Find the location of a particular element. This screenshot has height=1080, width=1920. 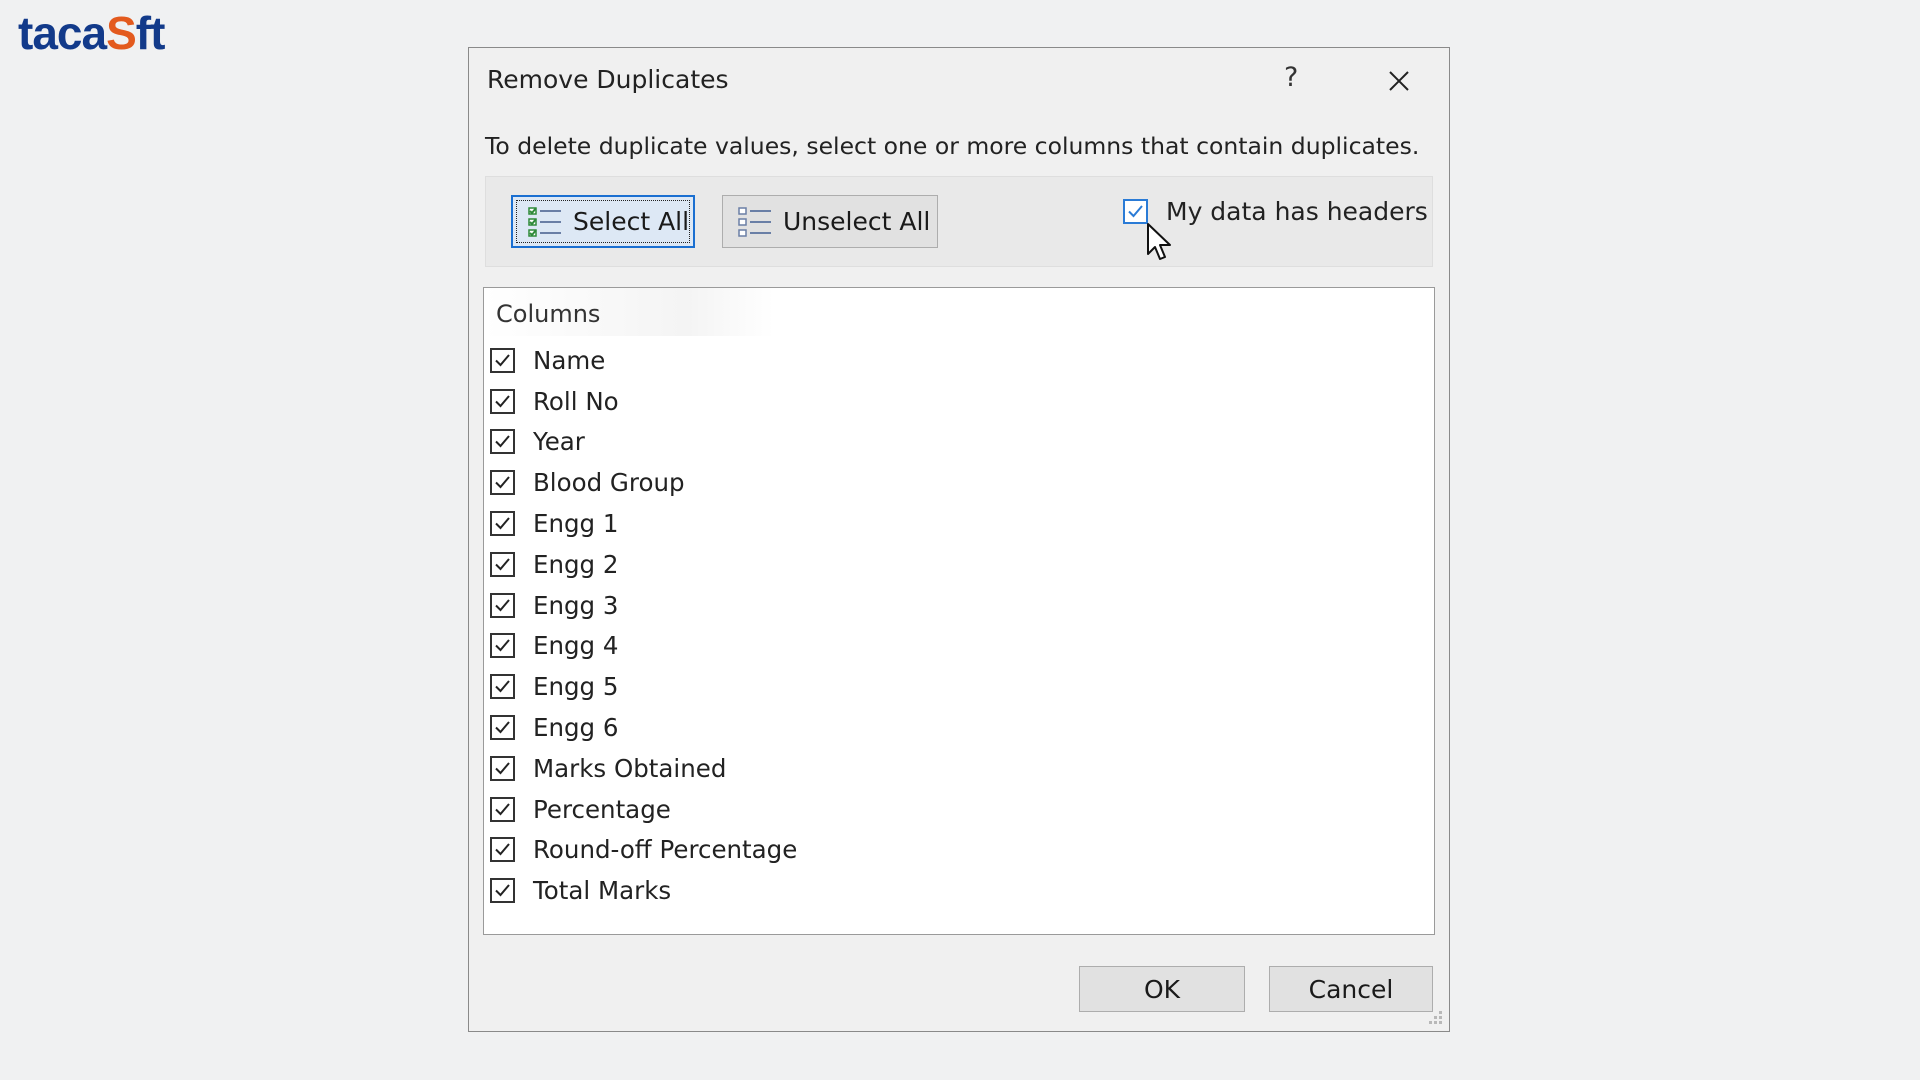

column-item-round-off-percentage: Round-off Percentage is located at coordinates (643, 850).